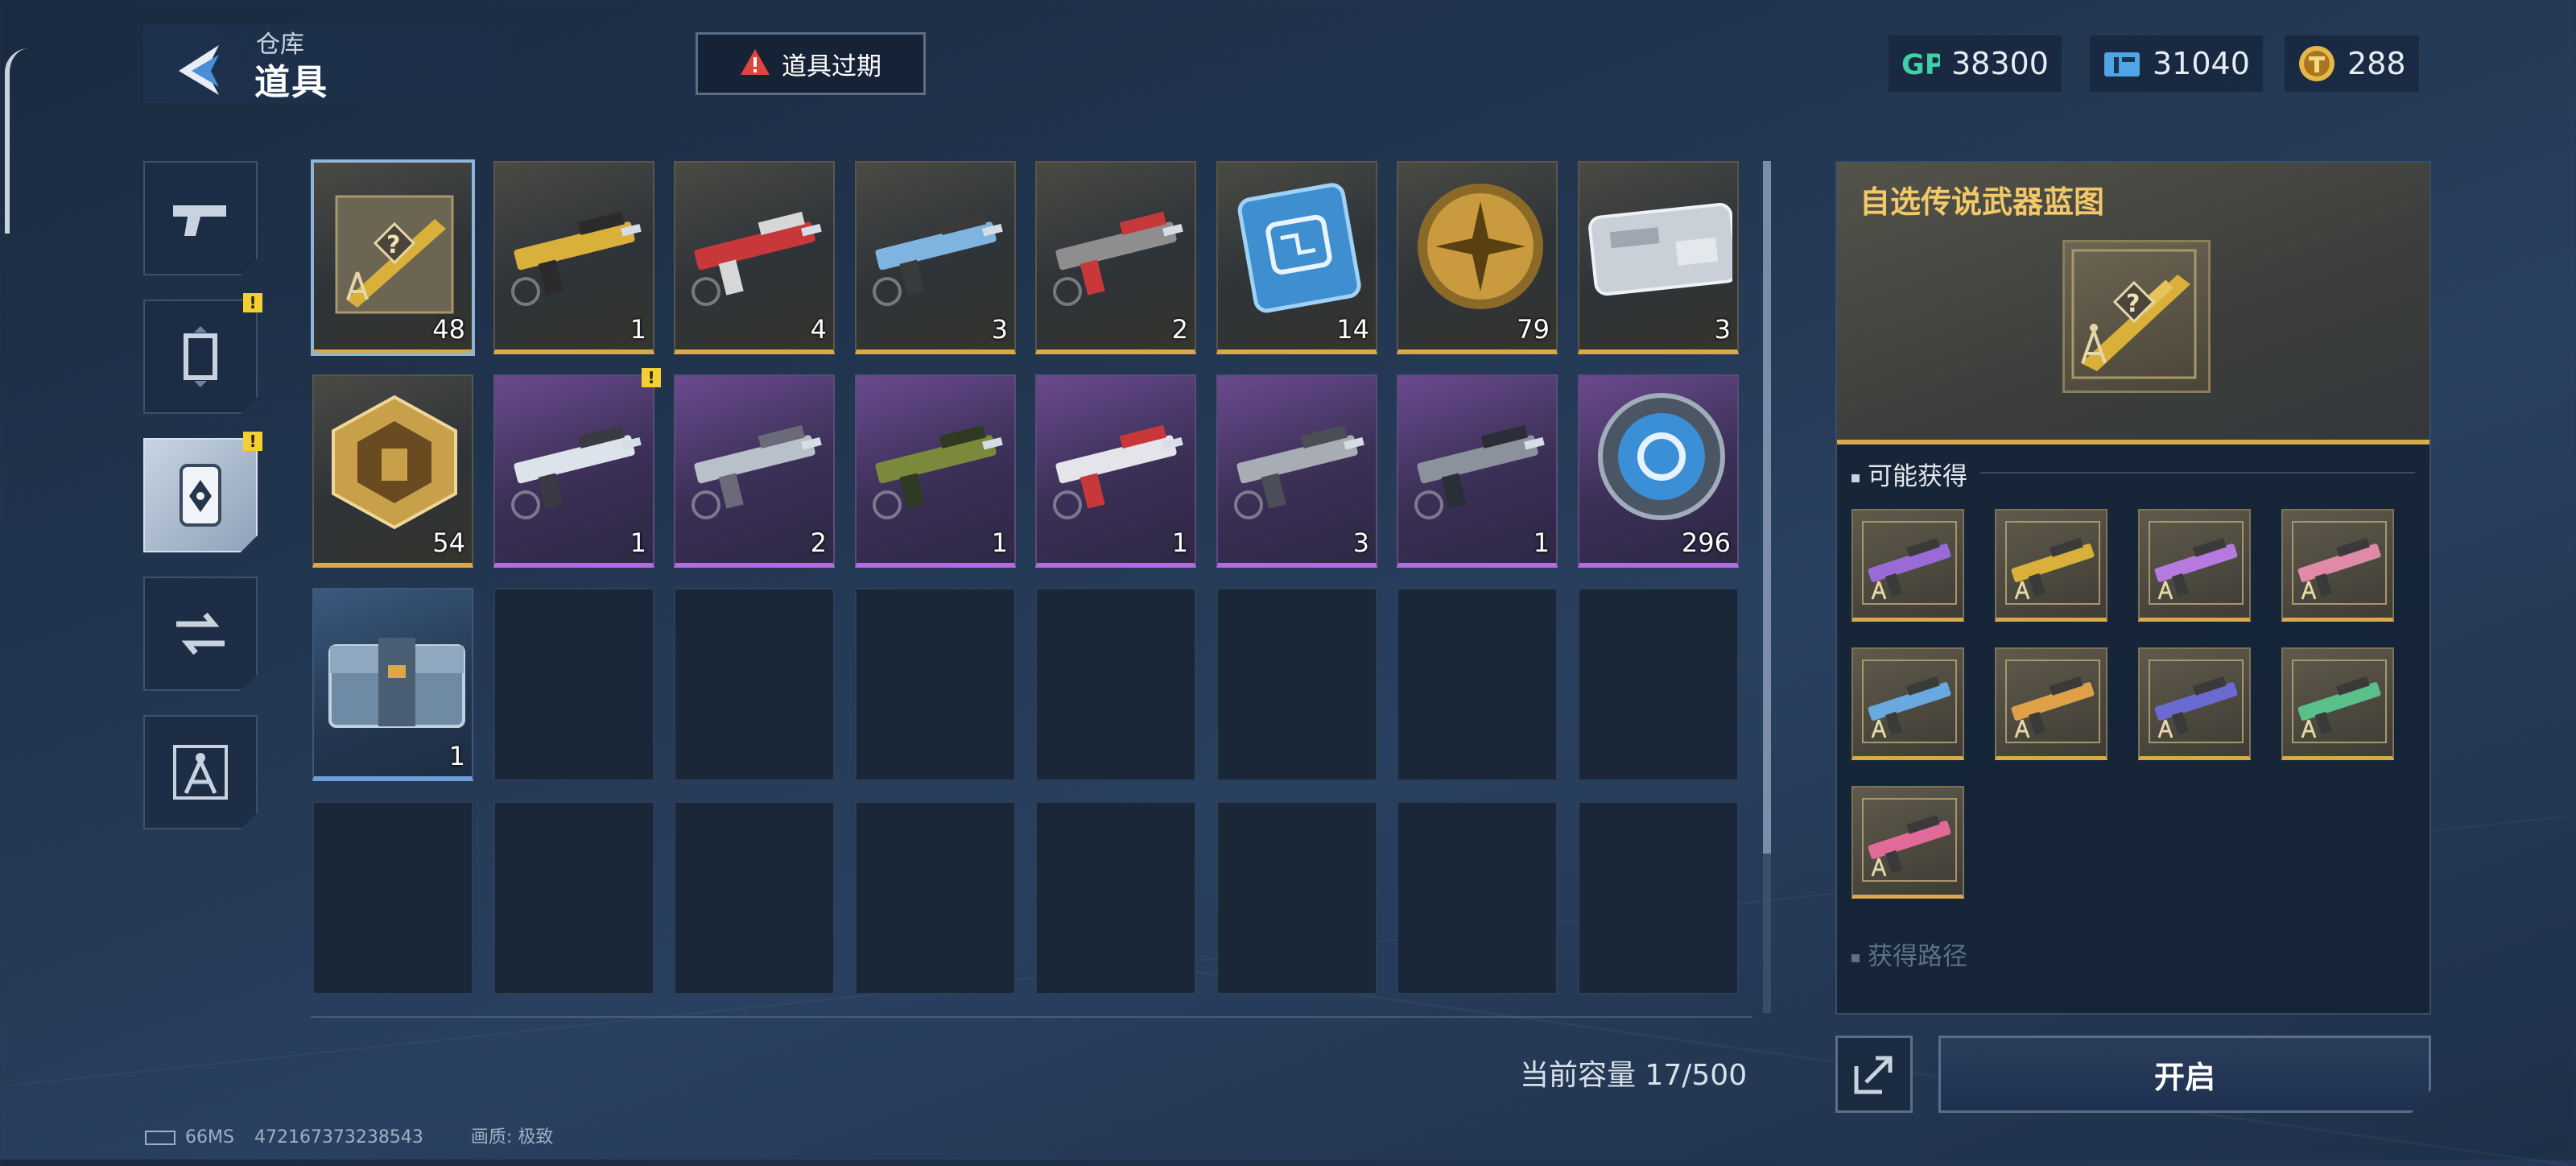 The width and height of the screenshot is (2576, 1166). I want to click on category-tab-frames, so click(200, 357).